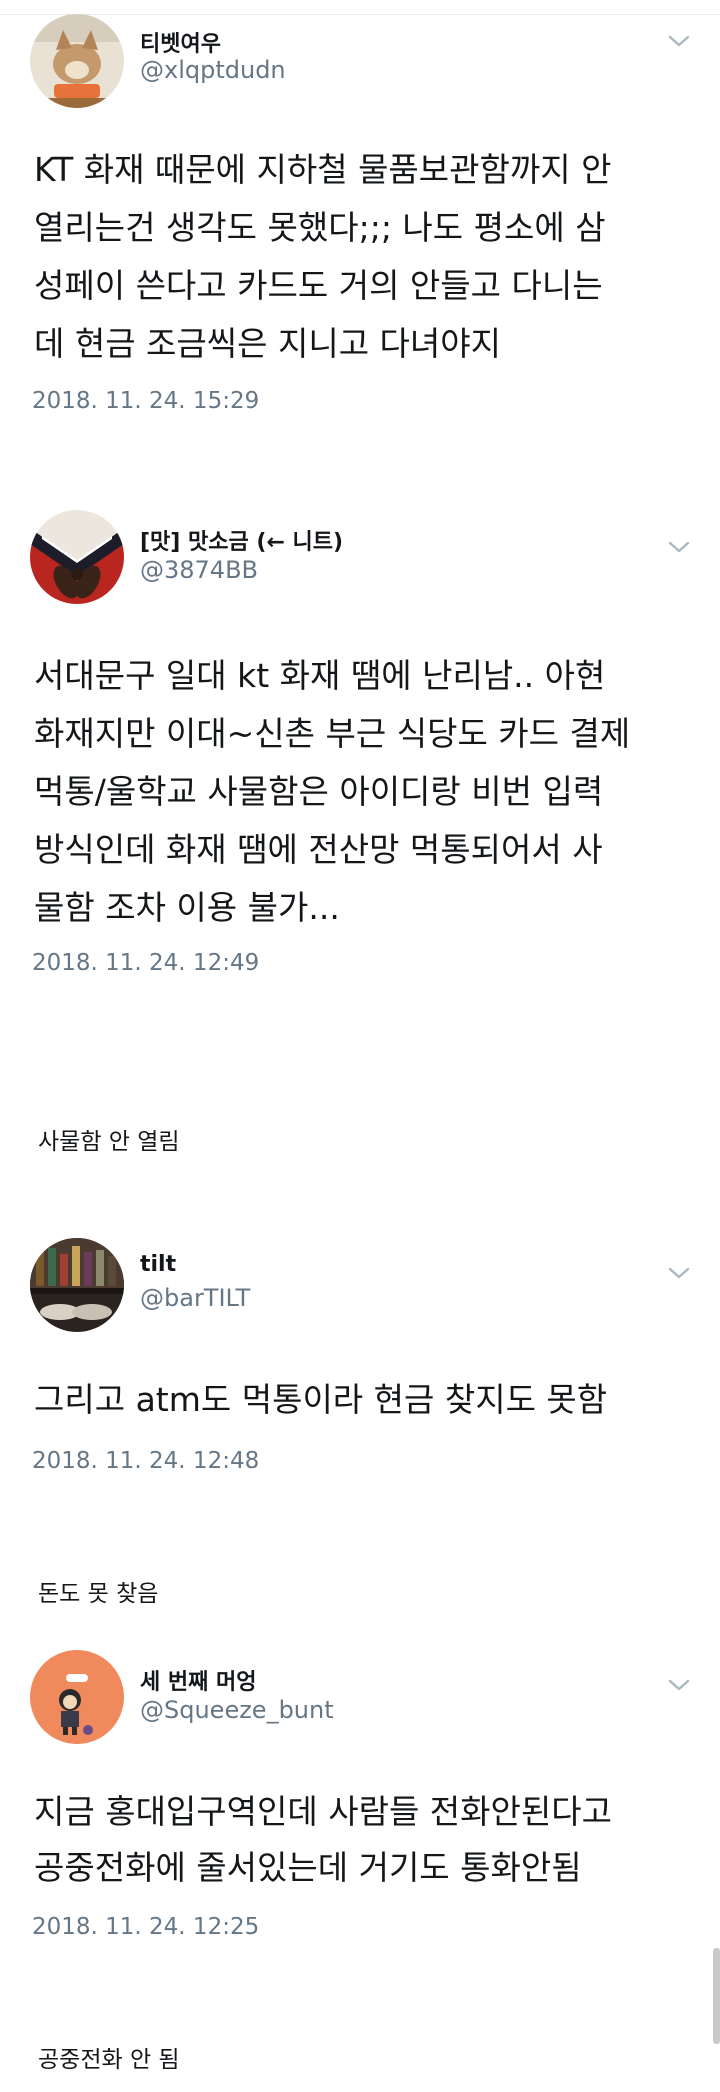 This screenshot has width=720, height=2092. Describe the element at coordinates (145, 1927) in the screenshot. I see `tweet-timestamp: 2018. 11. 24. 12:25` at that location.